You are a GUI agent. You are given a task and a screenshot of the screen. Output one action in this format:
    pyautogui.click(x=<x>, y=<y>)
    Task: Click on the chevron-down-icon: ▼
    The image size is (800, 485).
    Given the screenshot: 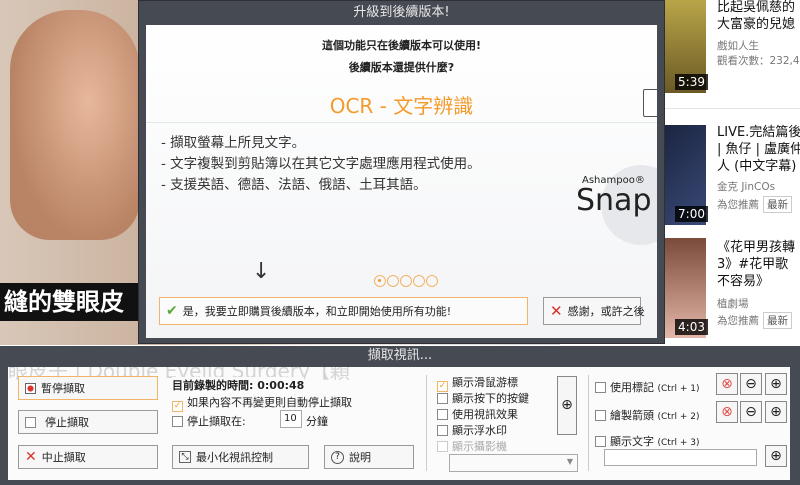 What is the action you would take?
    pyautogui.click(x=569, y=461)
    